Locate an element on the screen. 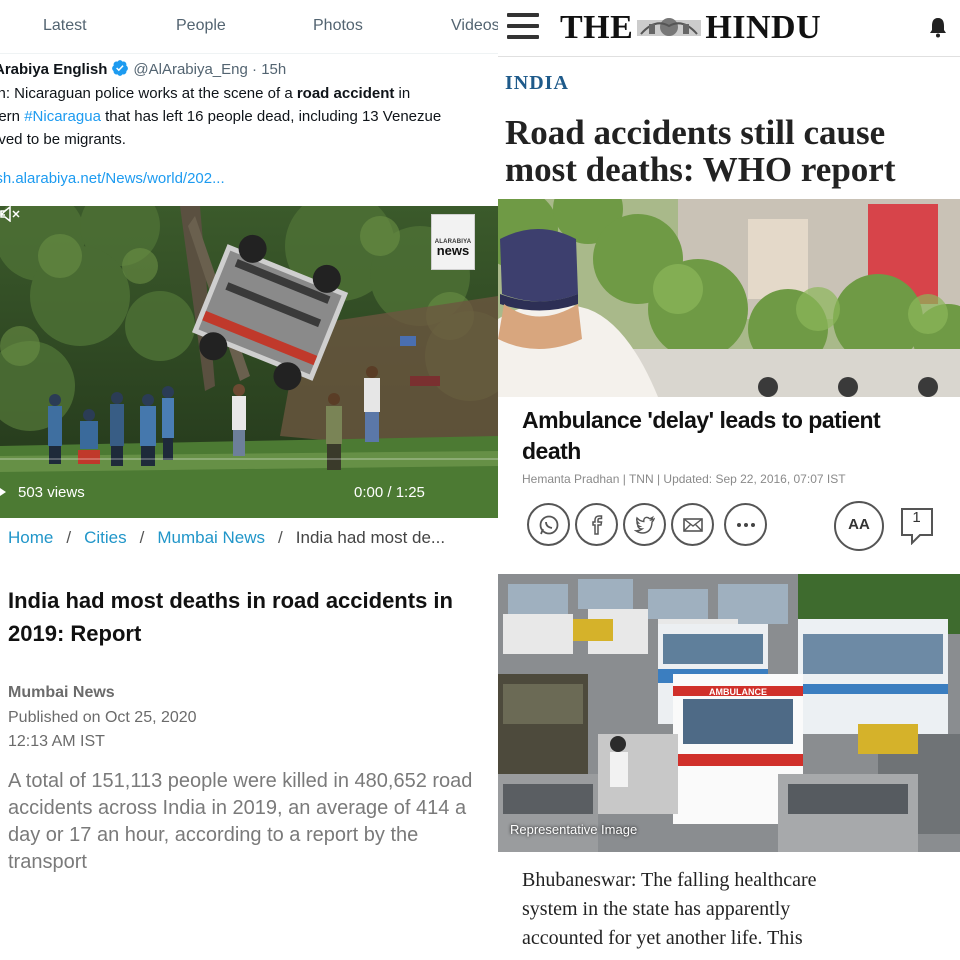 This screenshot has width=960, height=960. play-icon is located at coordinates (3, 492).